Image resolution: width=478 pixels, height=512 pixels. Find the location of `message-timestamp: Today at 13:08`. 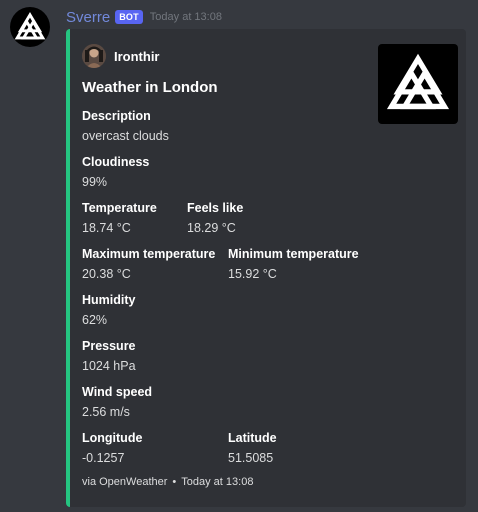

message-timestamp: Today at 13:08 is located at coordinates (186, 17).